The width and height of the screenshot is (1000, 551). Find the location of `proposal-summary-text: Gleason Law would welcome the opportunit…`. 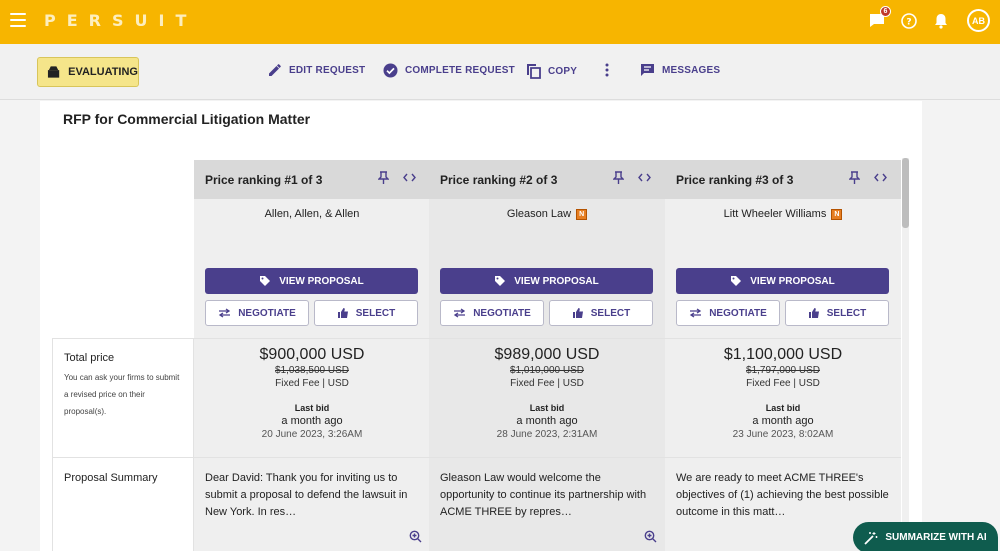

proposal-summary-text: Gleason Law would welcome the opportunit… is located at coordinates (543, 495).